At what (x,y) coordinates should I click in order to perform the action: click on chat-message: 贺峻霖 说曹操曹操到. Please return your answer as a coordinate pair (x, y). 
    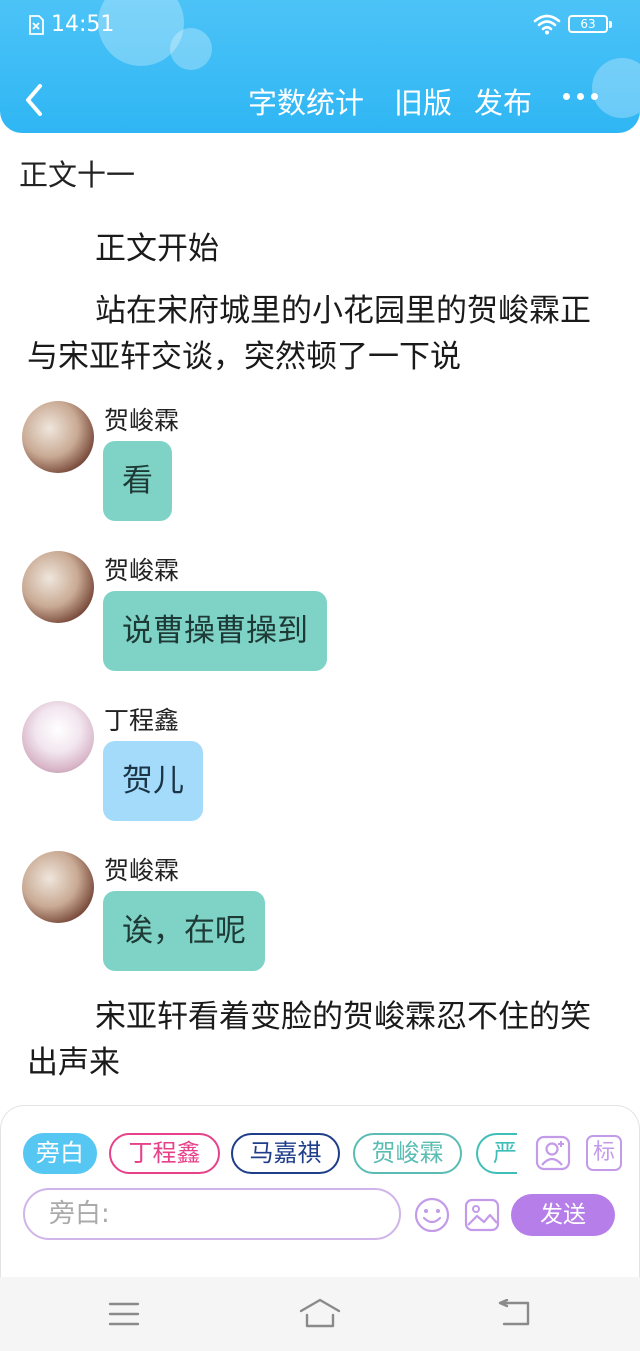
    Looking at the image, I should click on (322, 616).